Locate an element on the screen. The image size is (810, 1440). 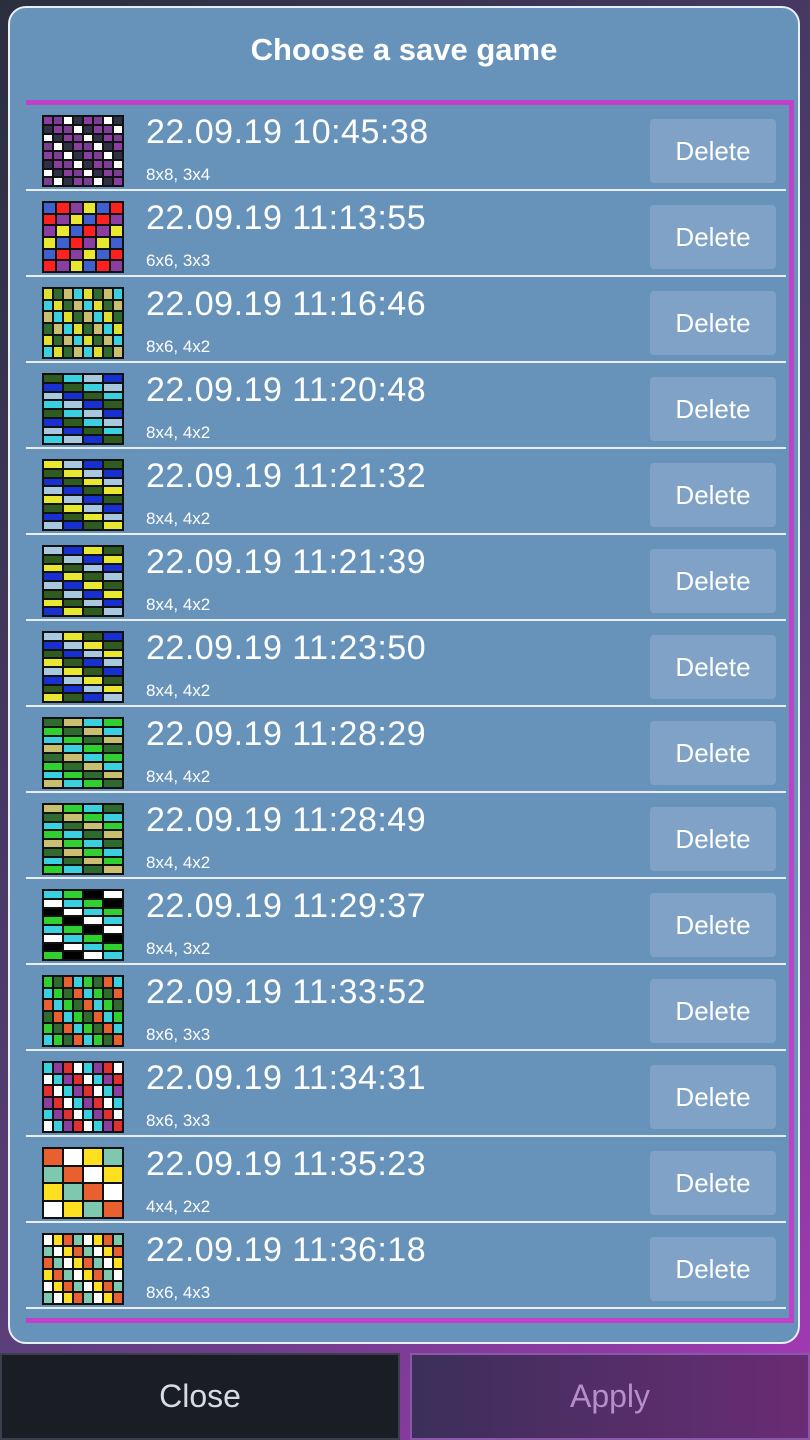
save-game-row: 22.09.19 11:36:18 8x6, 4x3 Delete is located at coordinates (406, 1266).